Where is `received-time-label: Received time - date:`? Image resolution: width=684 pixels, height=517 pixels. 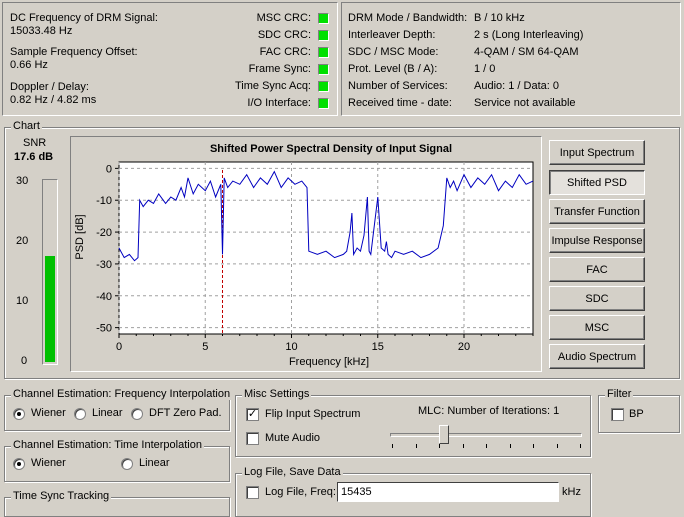
received-time-label: Received time - date: is located at coordinates (400, 103).